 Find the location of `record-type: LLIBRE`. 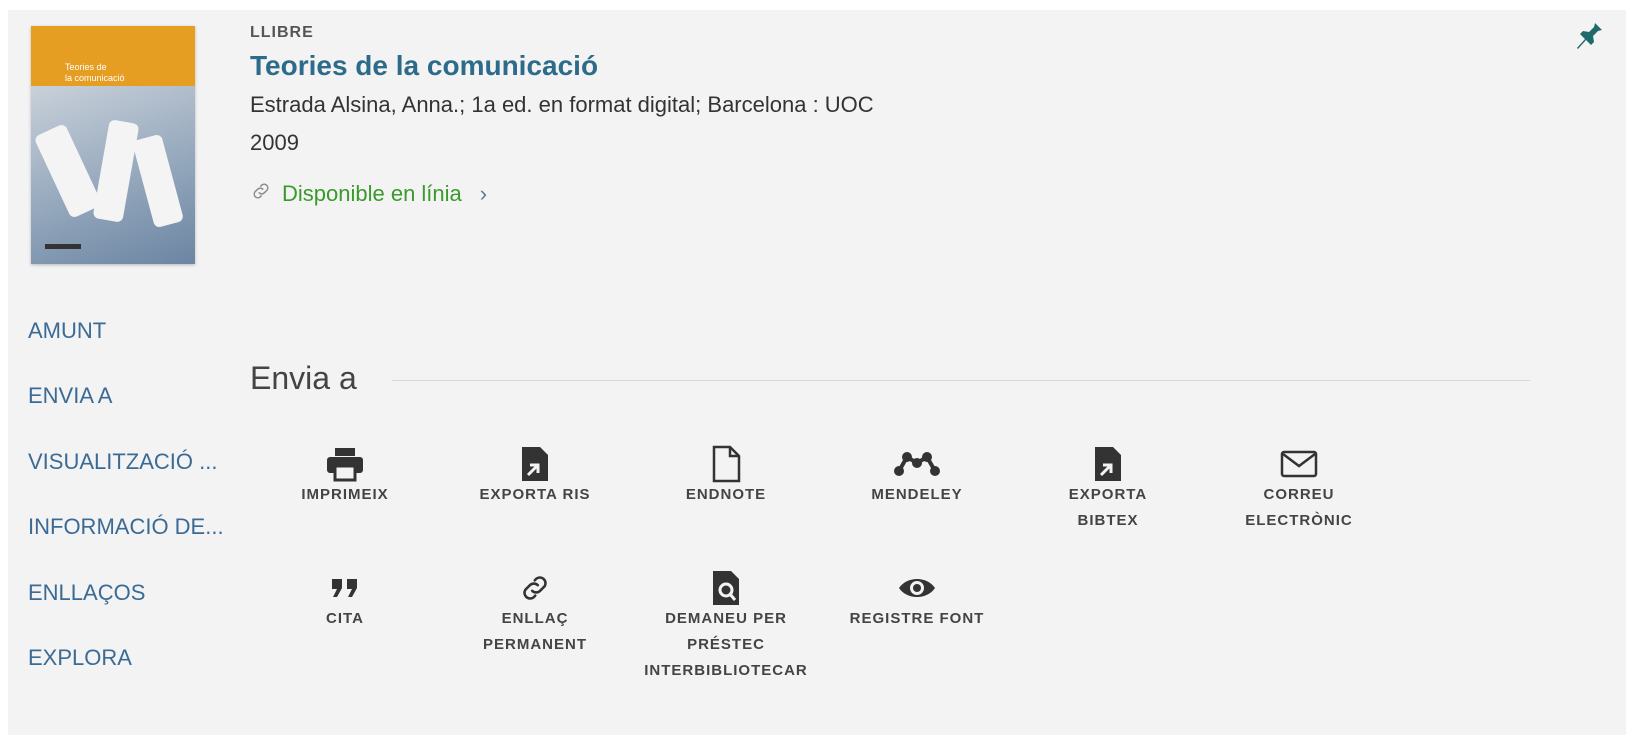

record-type: LLIBRE is located at coordinates (282, 32).